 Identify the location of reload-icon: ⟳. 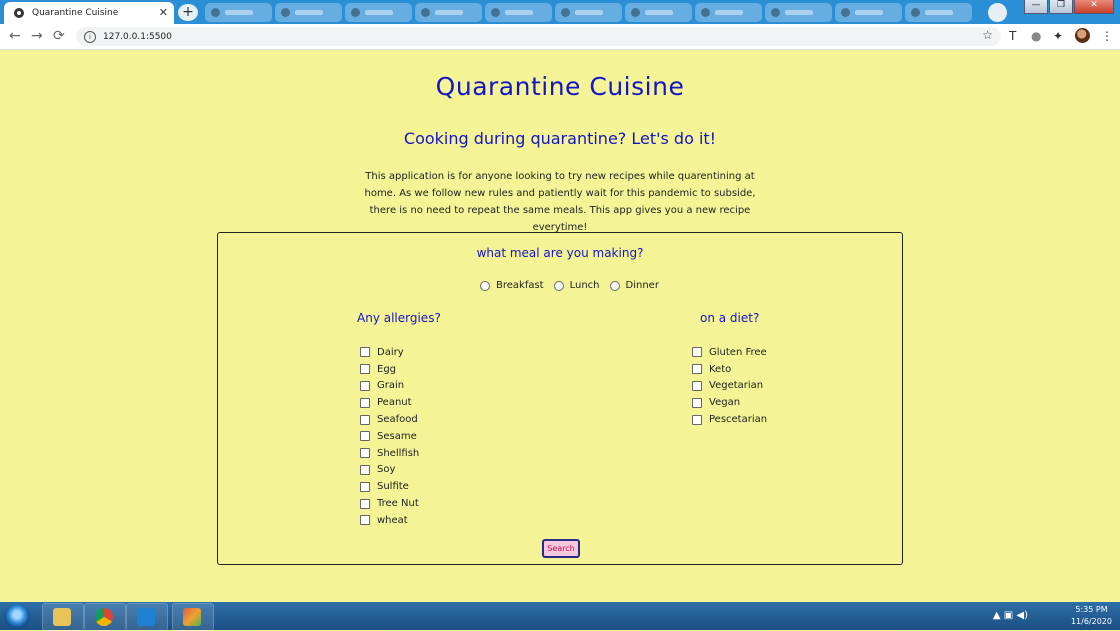
(59, 36).